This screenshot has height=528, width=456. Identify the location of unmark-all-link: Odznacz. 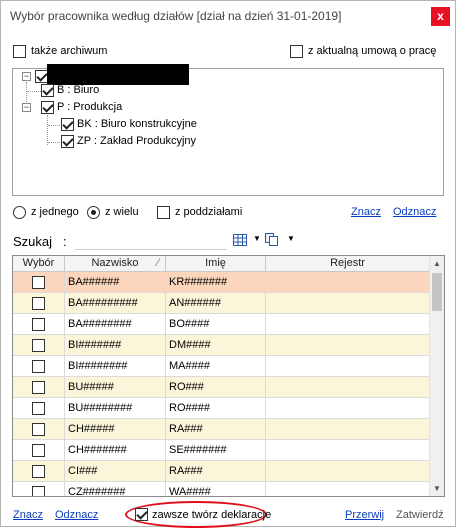
(414, 212).